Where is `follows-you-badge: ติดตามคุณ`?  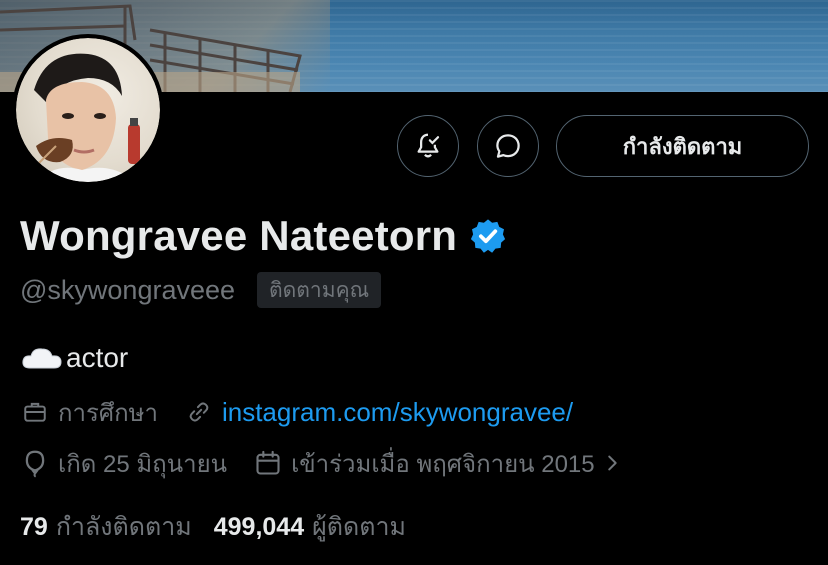 follows-you-badge: ติดตามคุณ is located at coordinates (319, 290).